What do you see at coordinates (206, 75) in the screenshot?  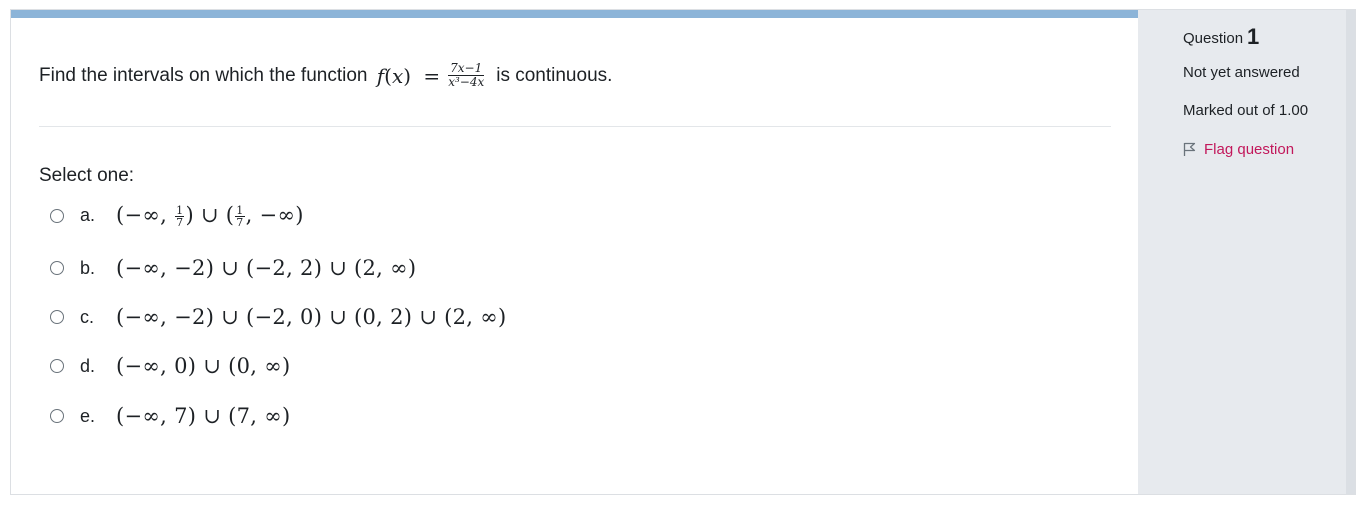 I see `question-text-before: Find the intervals on which the function` at bounding box center [206, 75].